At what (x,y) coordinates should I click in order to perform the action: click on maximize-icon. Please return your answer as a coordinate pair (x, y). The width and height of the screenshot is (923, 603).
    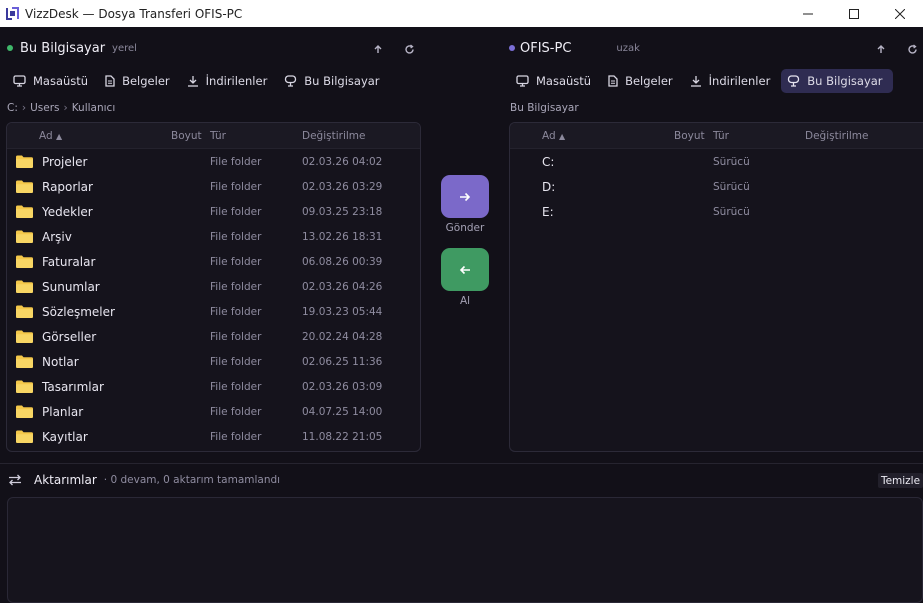
    Looking at the image, I should click on (854, 13).